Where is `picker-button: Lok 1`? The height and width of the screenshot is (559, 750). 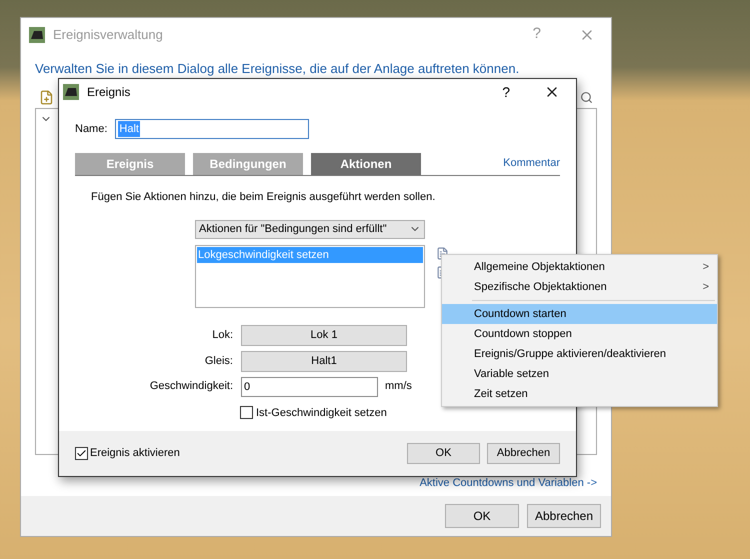 picker-button: Lok 1 is located at coordinates (324, 335).